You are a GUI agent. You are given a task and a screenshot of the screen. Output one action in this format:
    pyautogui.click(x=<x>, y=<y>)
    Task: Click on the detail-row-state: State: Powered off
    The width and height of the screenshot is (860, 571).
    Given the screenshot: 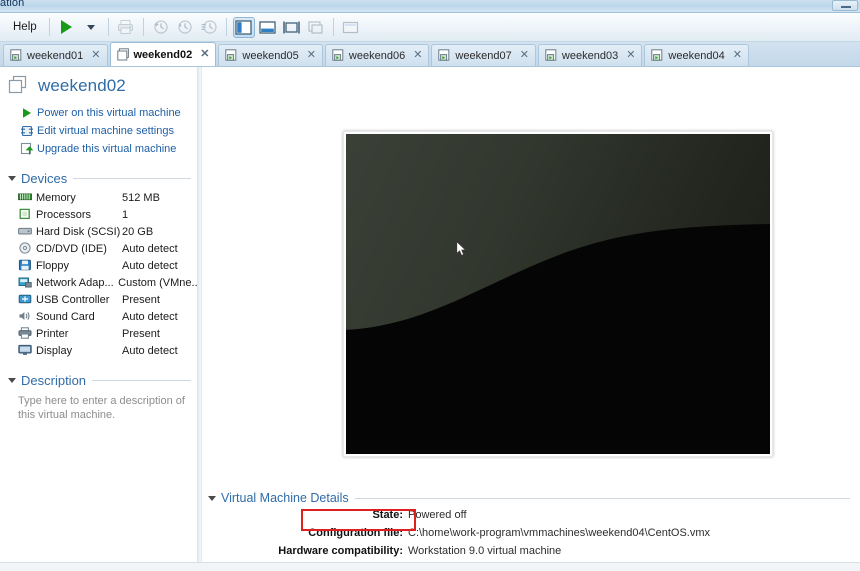 What is the action you would take?
    pyautogui.click(x=529, y=515)
    